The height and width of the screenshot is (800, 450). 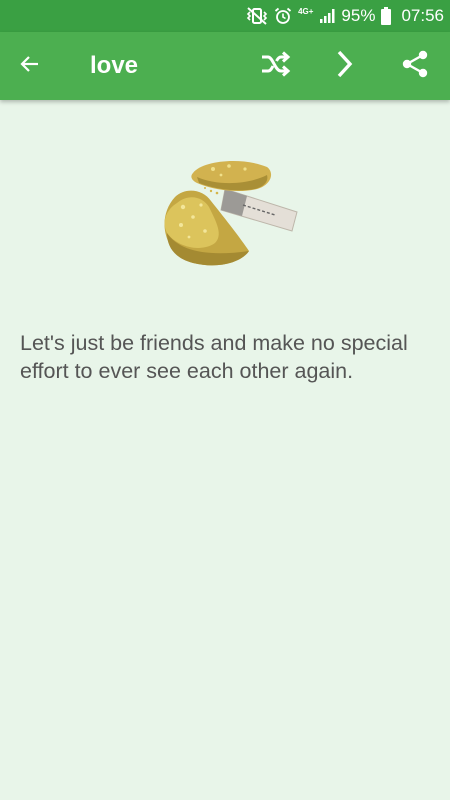 I want to click on back-button, so click(x=30, y=66).